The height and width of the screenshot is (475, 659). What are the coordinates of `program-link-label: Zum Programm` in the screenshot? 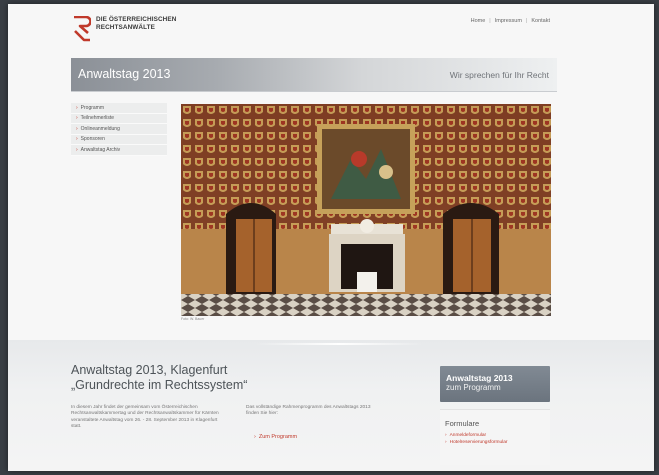 It's located at (278, 437).